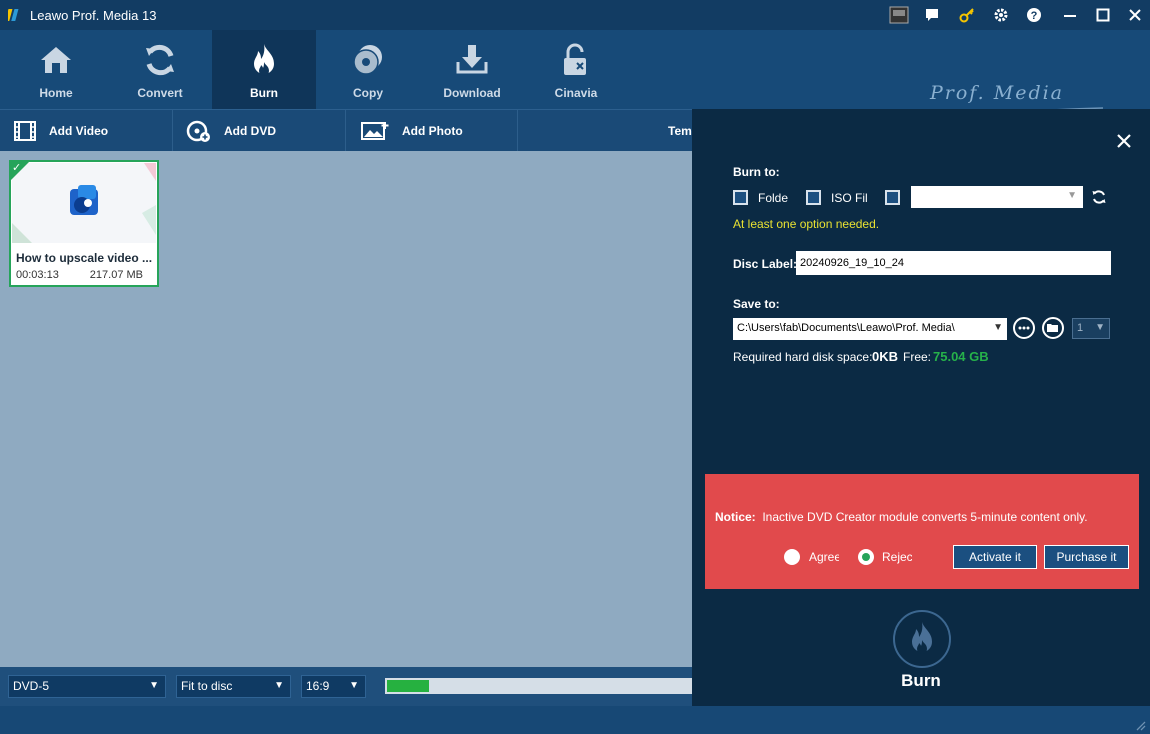  What do you see at coordinates (1124, 142) in the screenshot?
I see `close-panel-icon` at bounding box center [1124, 142].